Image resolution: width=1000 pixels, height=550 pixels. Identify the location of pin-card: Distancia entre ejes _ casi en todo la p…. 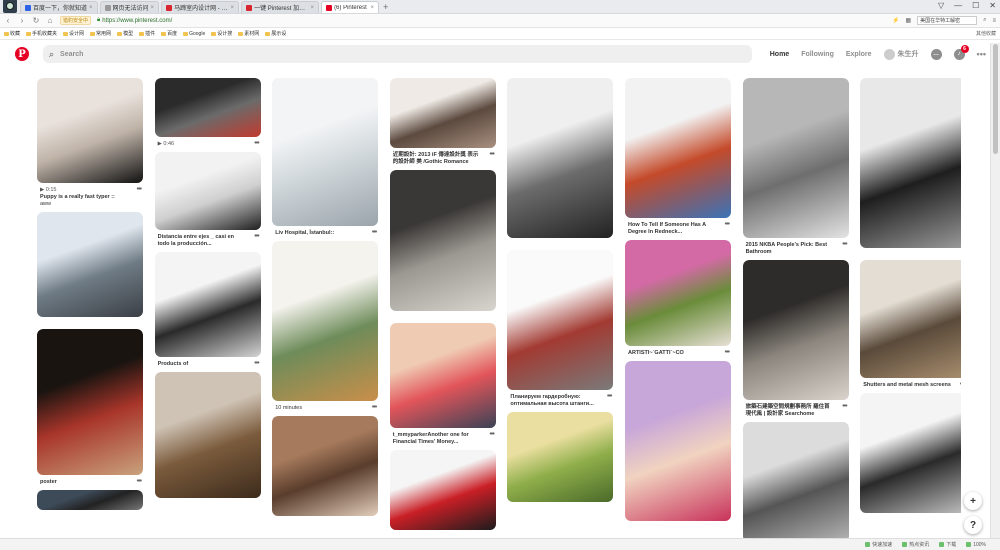
(207, 201).